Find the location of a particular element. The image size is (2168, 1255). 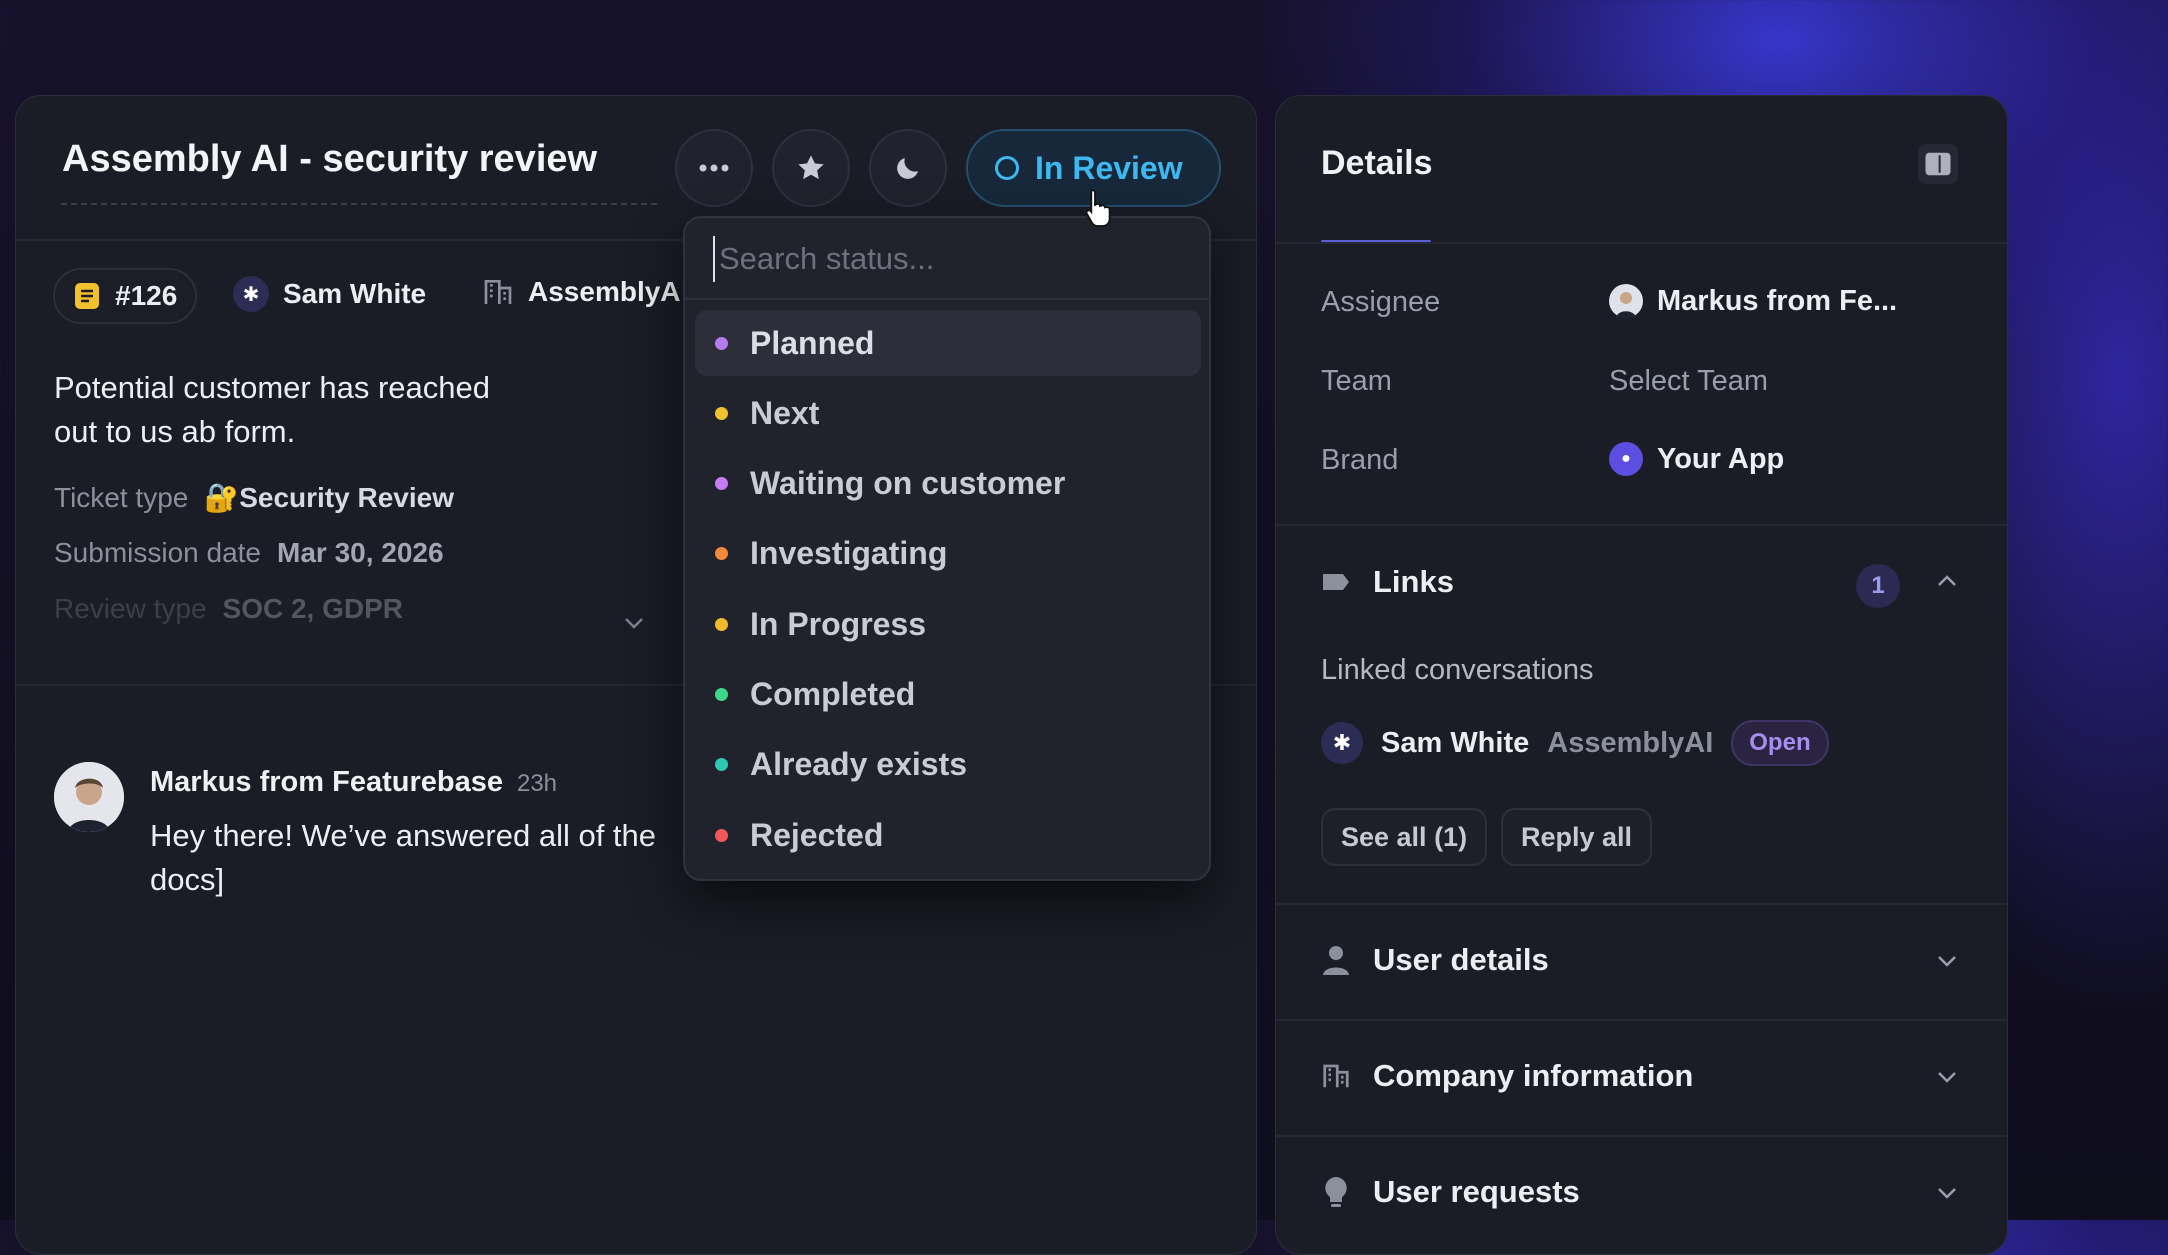

expand-user-details-button is located at coordinates (1947, 963).